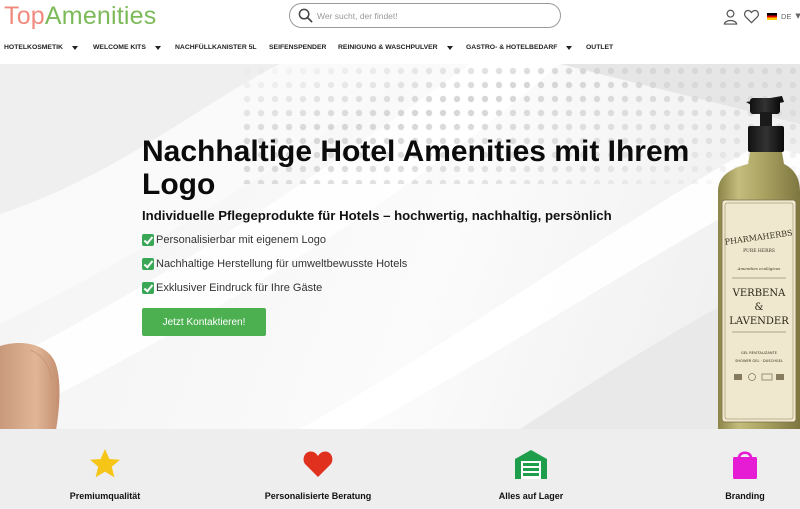 The height and width of the screenshot is (509, 800). I want to click on nav-item-welcome-kits: WELCOME KITS, so click(127, 47).